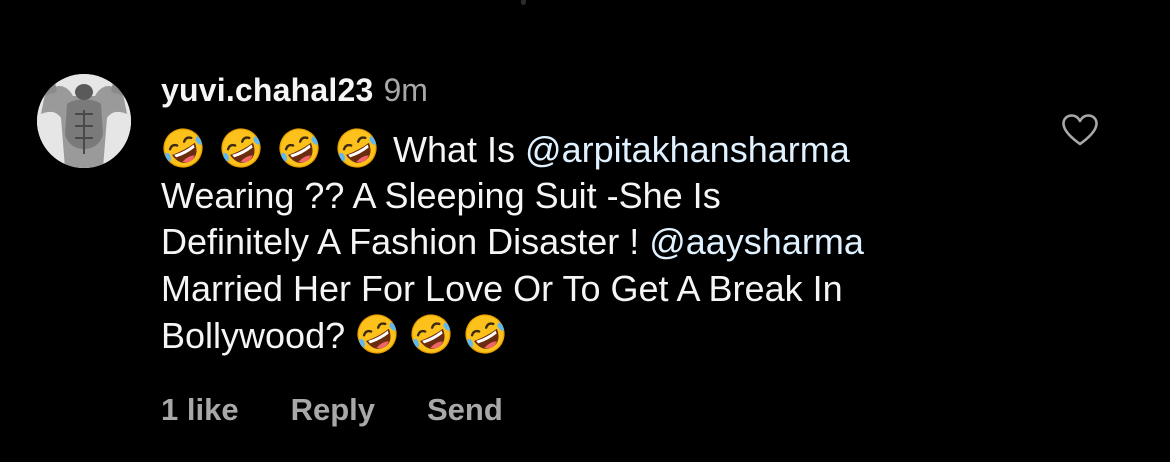  What do you see at coordinates (441, 195) in the screenshot?
I see `comment-line-2: Wearing ?? A Sleeping Suit -She Is` at bounding box center [441, 195].